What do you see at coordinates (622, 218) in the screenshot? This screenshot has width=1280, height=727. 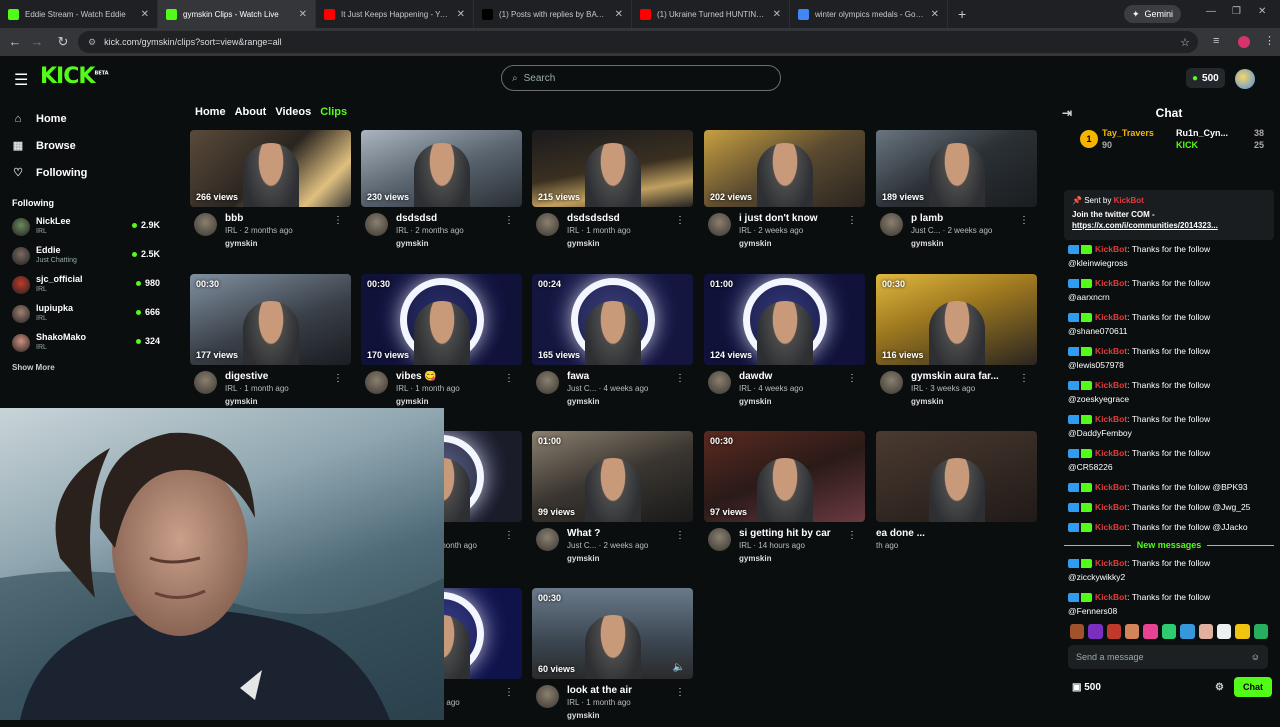 I see `clip-title: dsdsdsdsd` at bounding box center [622, 218].